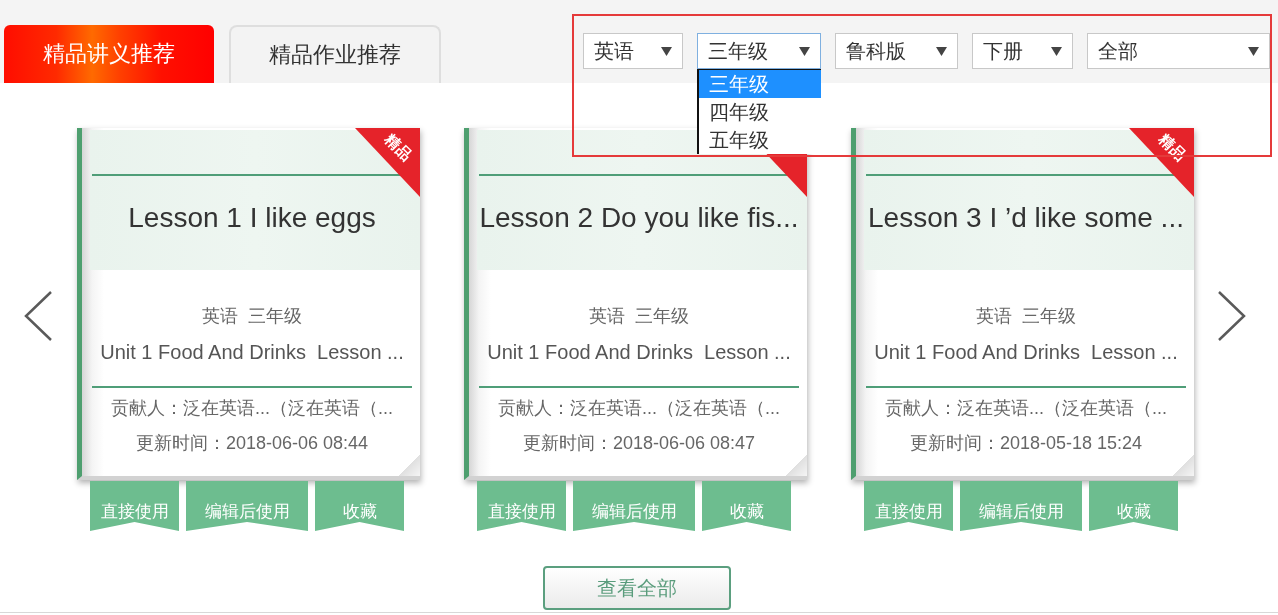 This screenshot has width=1278, height=615. What do you see at coordinates (38, 316) in the screenshot?
I see `chevron-left-icon` at bounding box center [38, 316].